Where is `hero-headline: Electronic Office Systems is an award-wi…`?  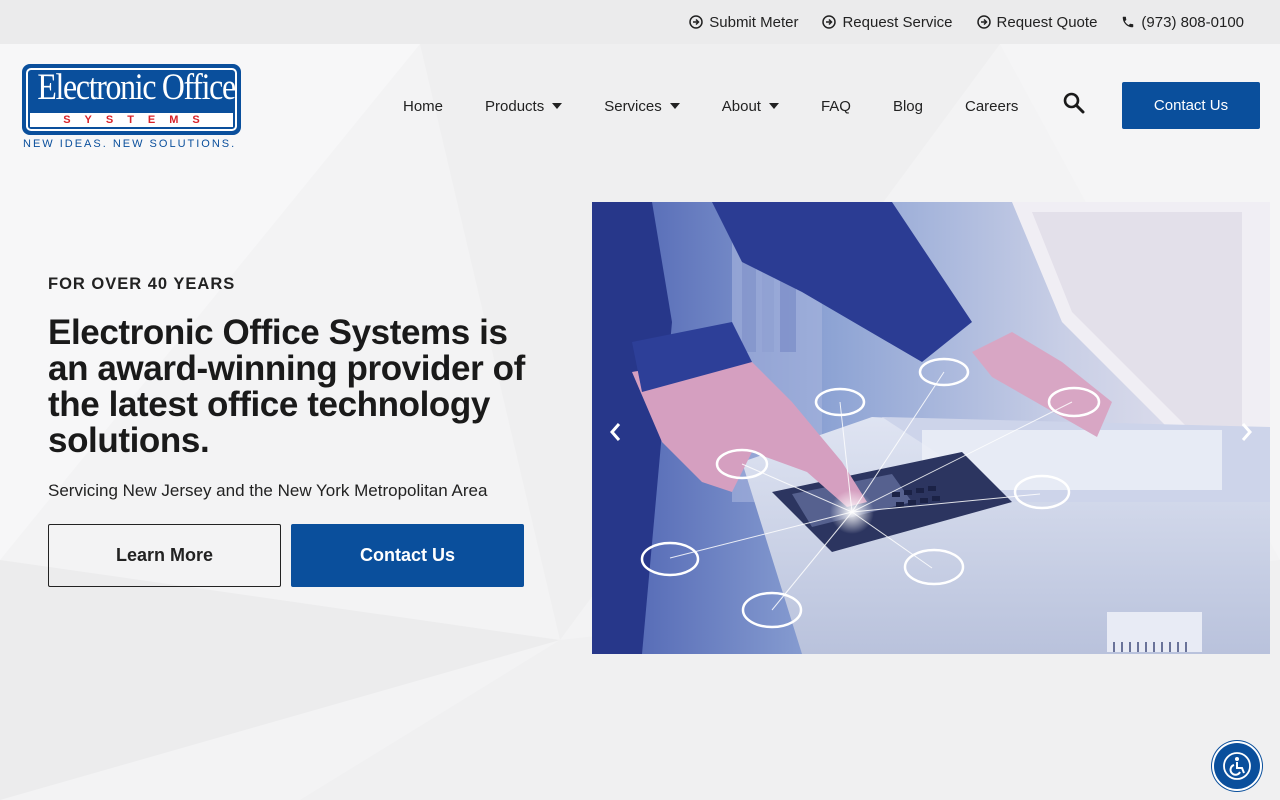
hero-headline: Electronic Office Systems is an award-wi… is located at coordinates (286, 386).